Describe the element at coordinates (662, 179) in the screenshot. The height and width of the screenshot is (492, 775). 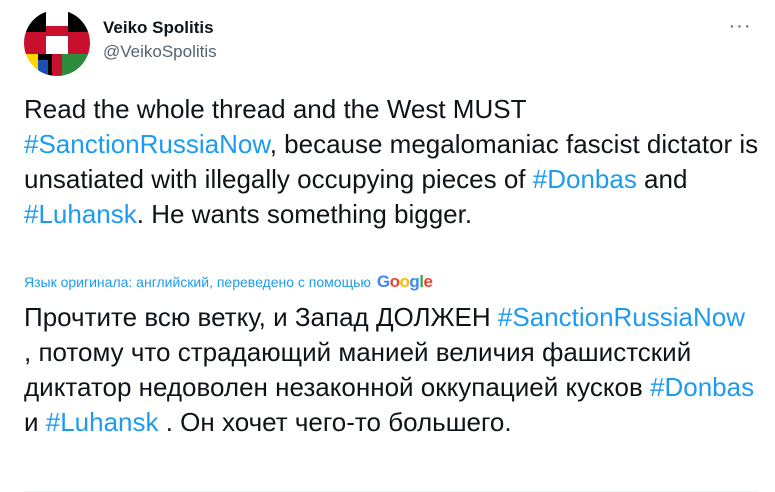
I see `tweet-text-segment: and` at that location.